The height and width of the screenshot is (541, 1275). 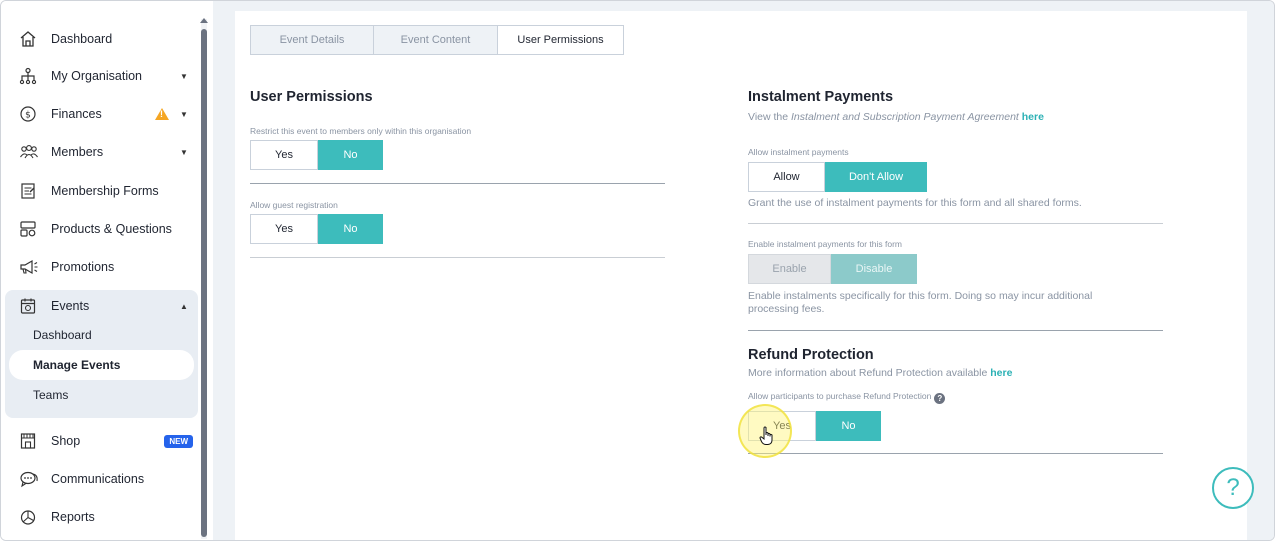 I want to click on enable-instalment-toggle: Enable Disable, so click(x=832, y=269).